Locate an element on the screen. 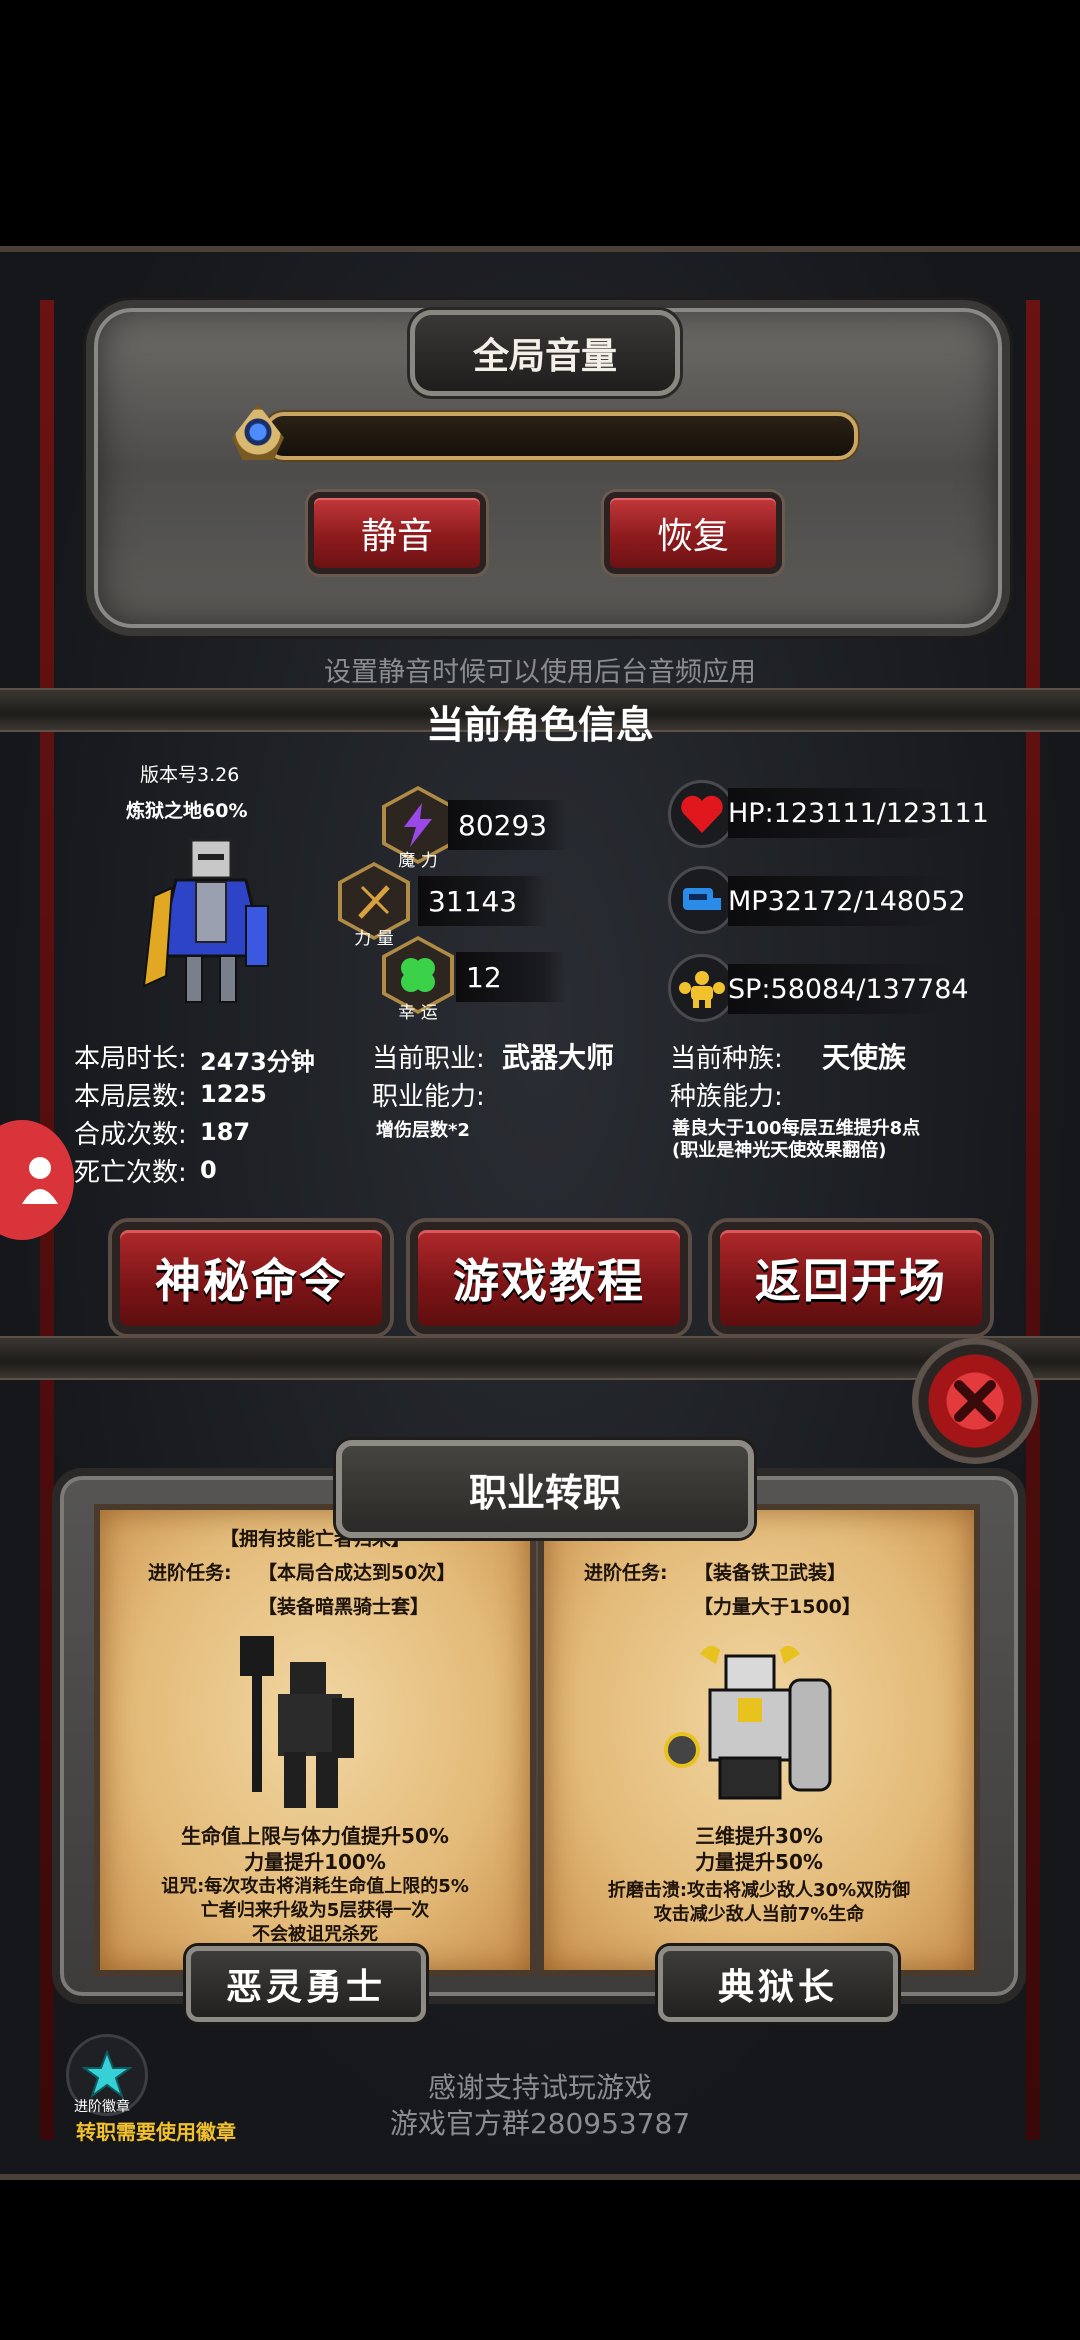 This screenshot has width=1080, height=2340. wraith-warrior-sprite is located at coordinates (303, 1722).